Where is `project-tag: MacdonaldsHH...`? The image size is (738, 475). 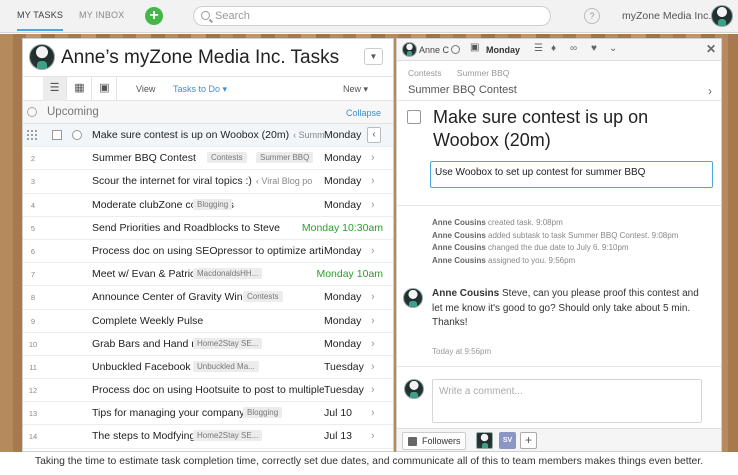 project-tag: MacdonaldsHH... is located at coordinates (228, 274).